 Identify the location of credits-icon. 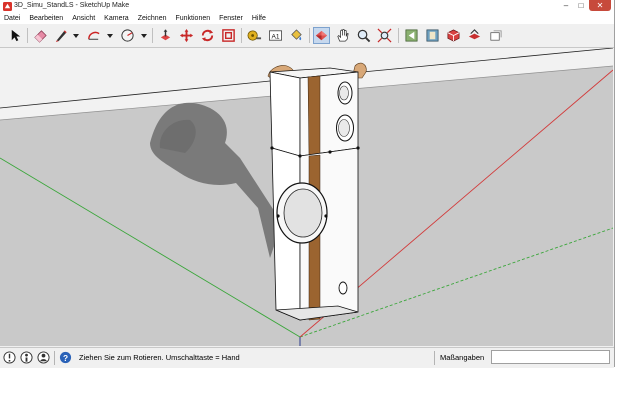
(26, 357).